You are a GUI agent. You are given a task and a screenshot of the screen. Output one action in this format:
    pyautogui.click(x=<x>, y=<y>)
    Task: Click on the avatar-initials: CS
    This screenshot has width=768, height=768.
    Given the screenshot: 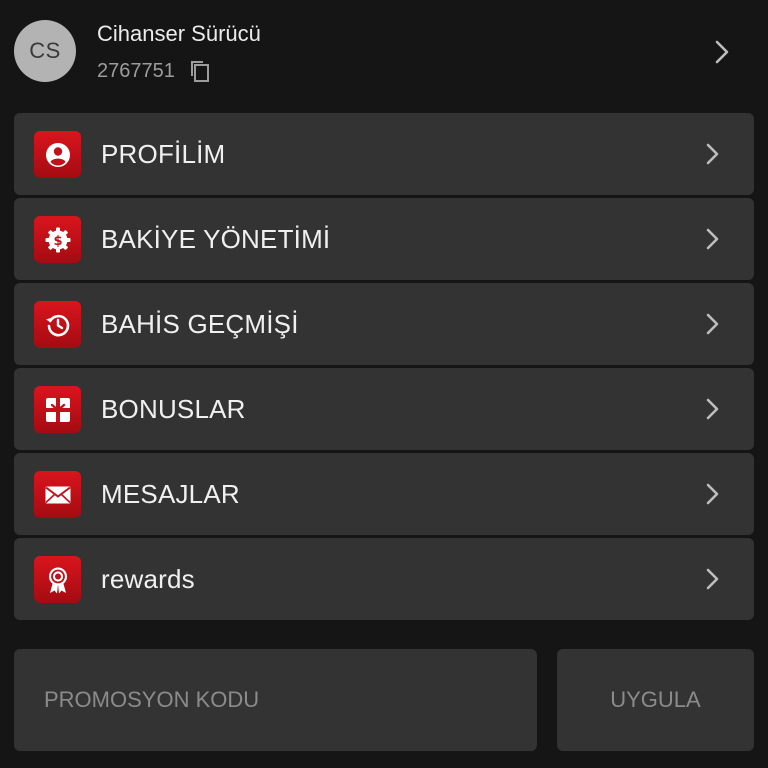 What is the action you would take?
    pyautogui.click(x=45, y=50)
    